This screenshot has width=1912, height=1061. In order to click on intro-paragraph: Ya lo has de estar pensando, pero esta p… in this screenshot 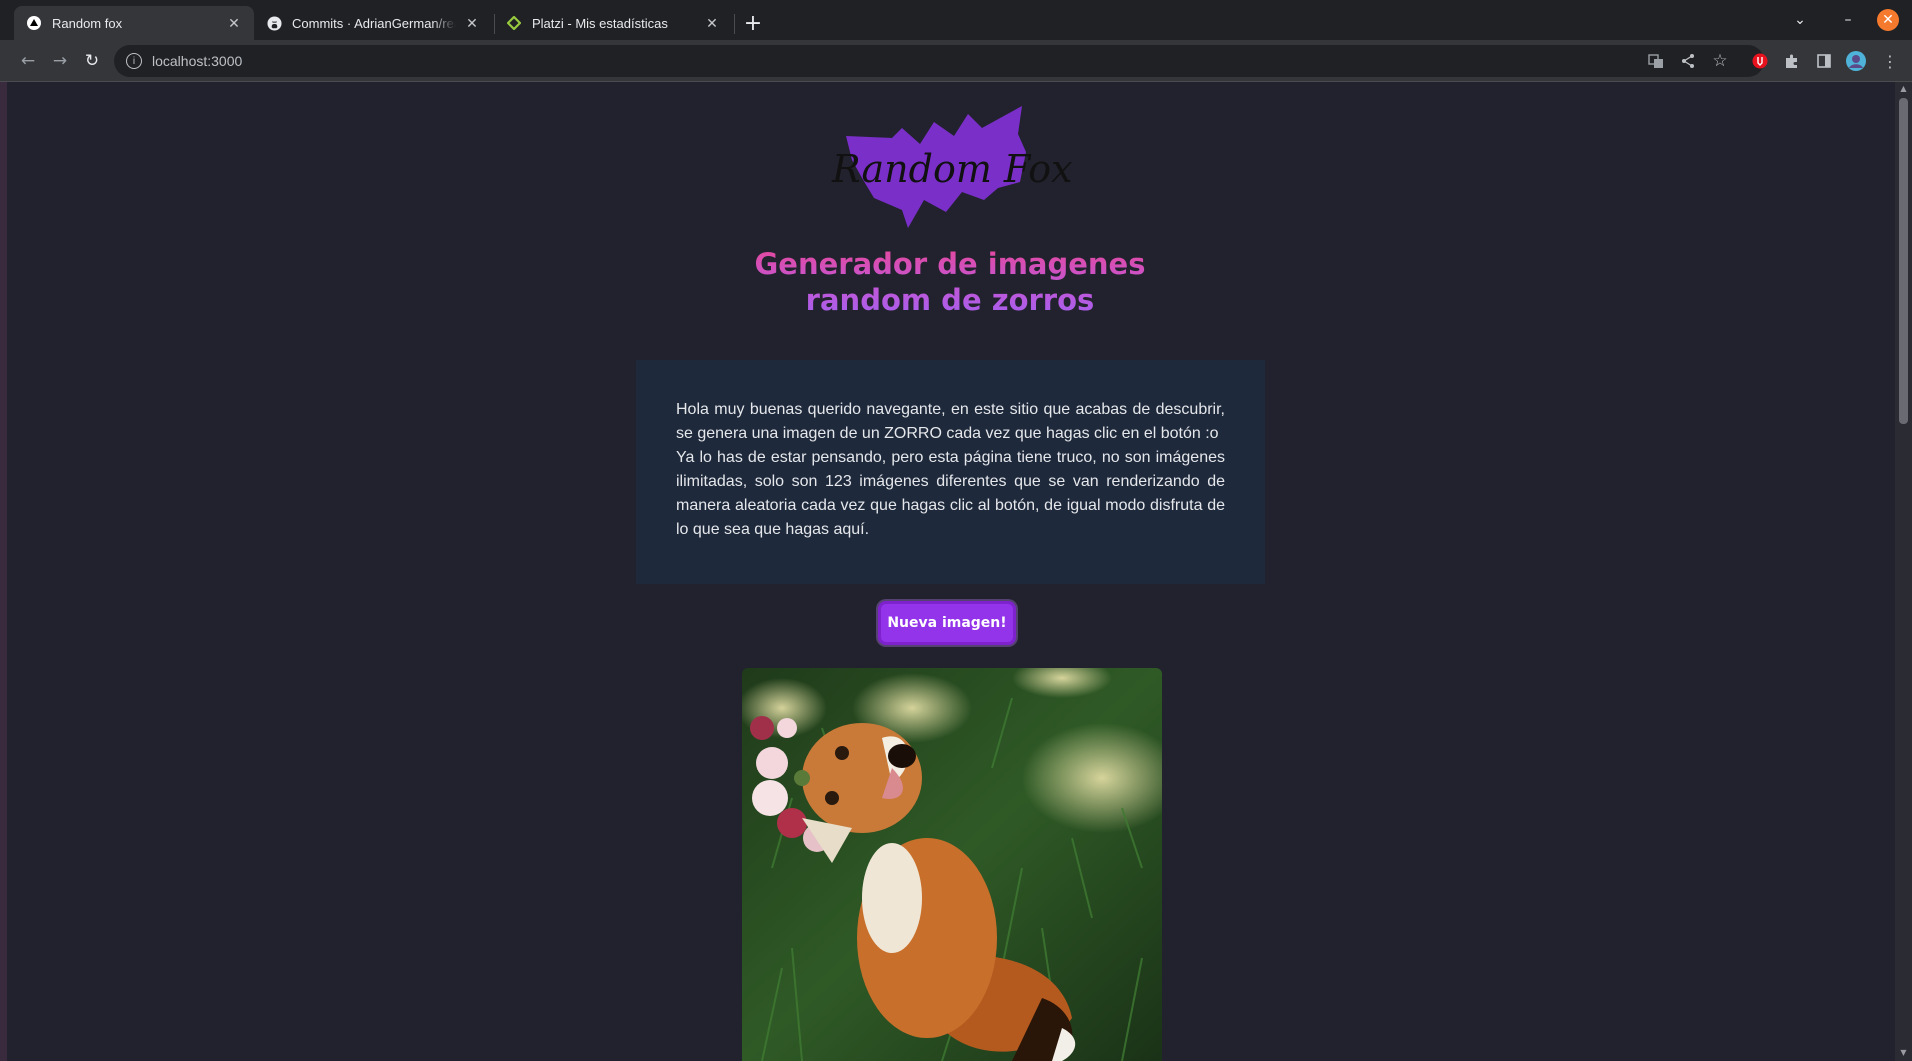, I will do `click(950, 493)`.